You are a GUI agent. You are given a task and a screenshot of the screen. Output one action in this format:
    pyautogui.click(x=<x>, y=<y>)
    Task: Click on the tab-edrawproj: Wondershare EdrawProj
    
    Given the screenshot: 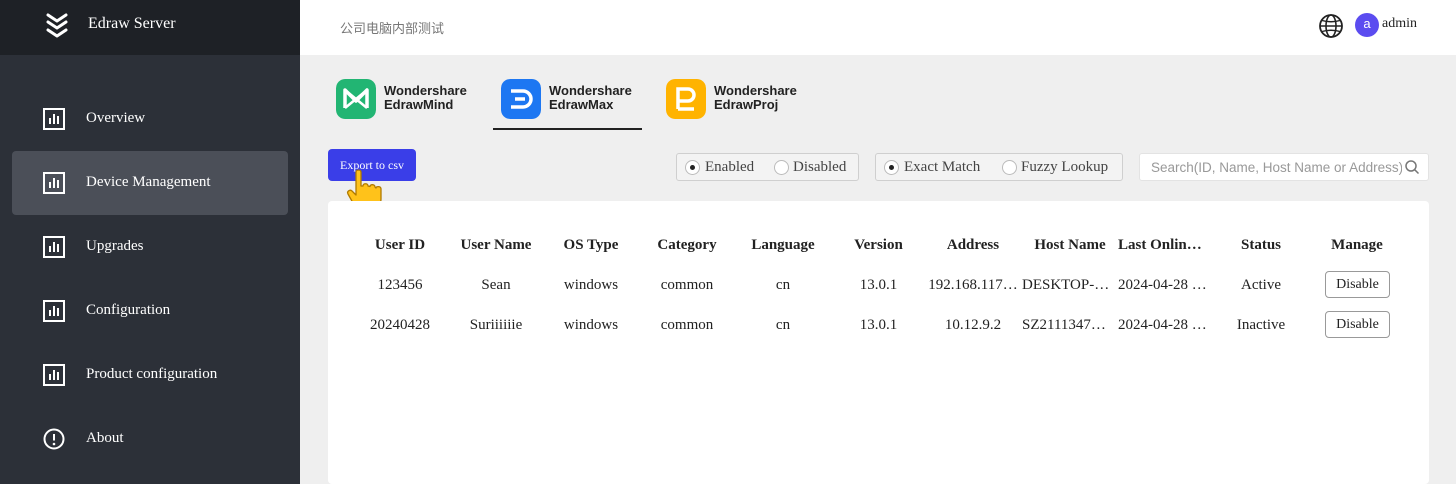 What is the action you would take?
    pyautogui.click(x=736, y=104)
    